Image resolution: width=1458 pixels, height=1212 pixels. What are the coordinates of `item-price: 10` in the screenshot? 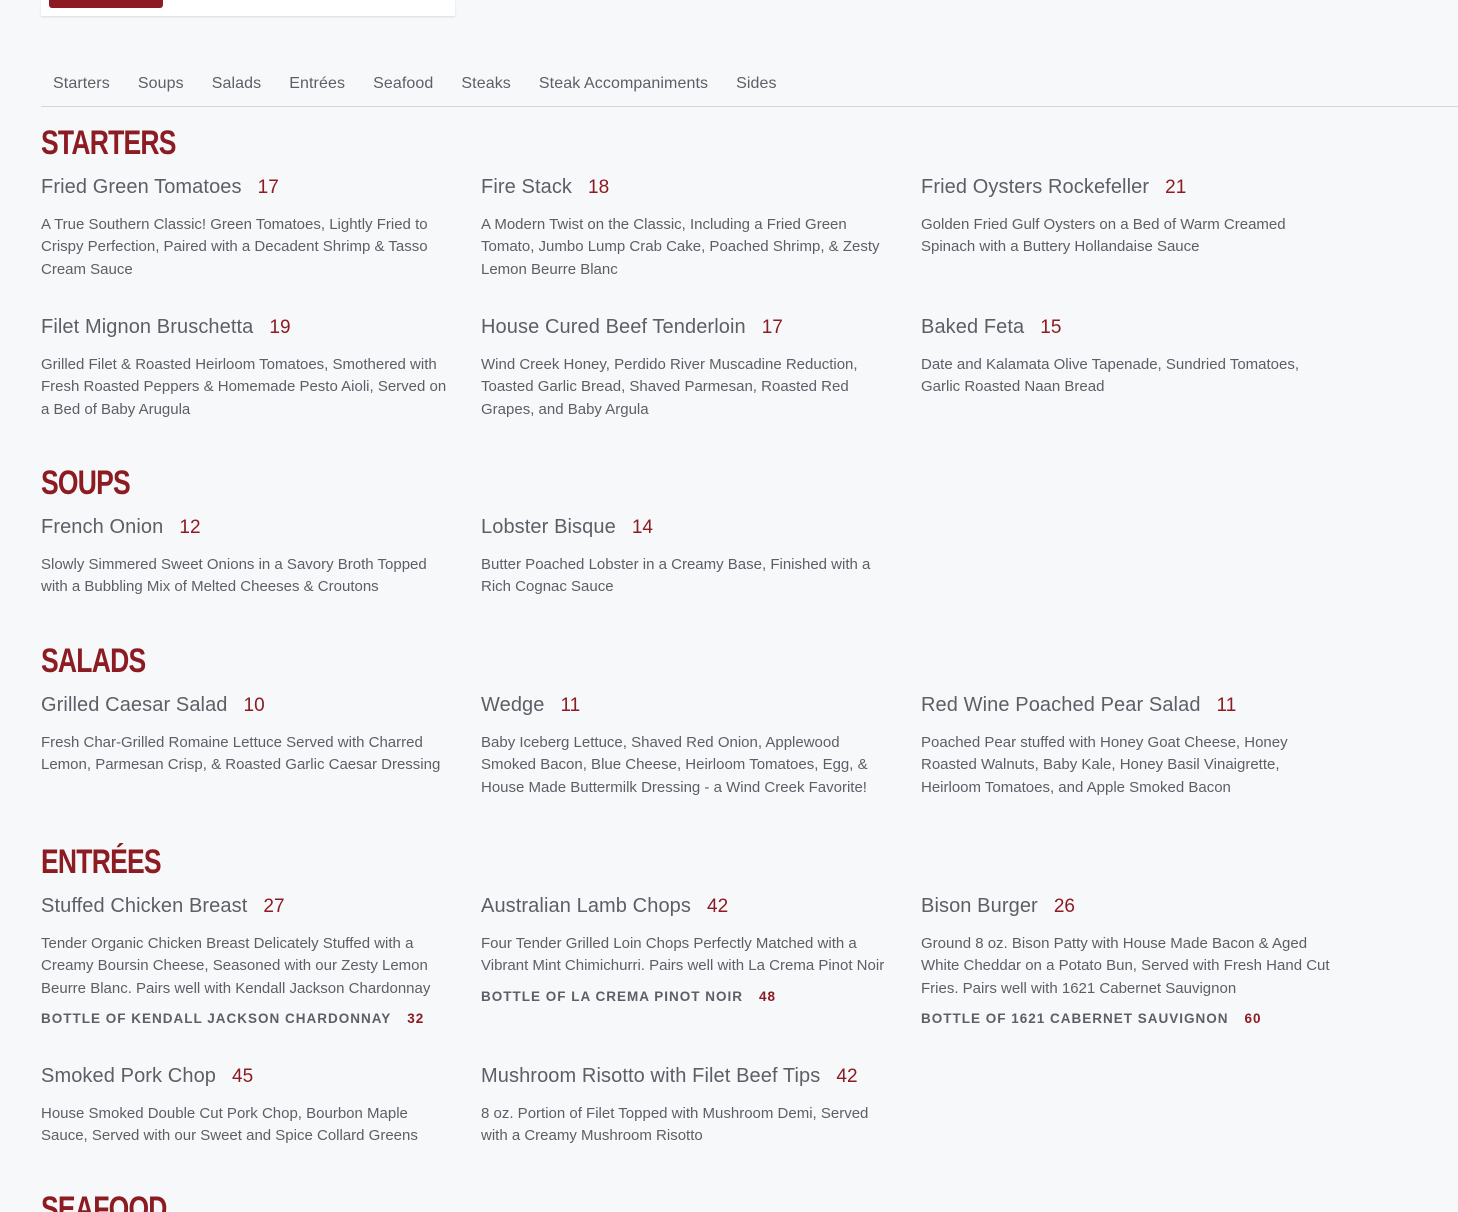 It's located at (254, 705).